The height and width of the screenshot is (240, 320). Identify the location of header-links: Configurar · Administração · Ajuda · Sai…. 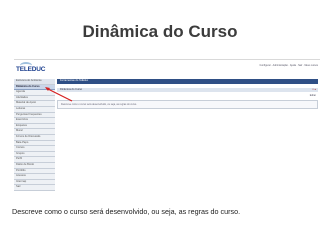
(289, 65).